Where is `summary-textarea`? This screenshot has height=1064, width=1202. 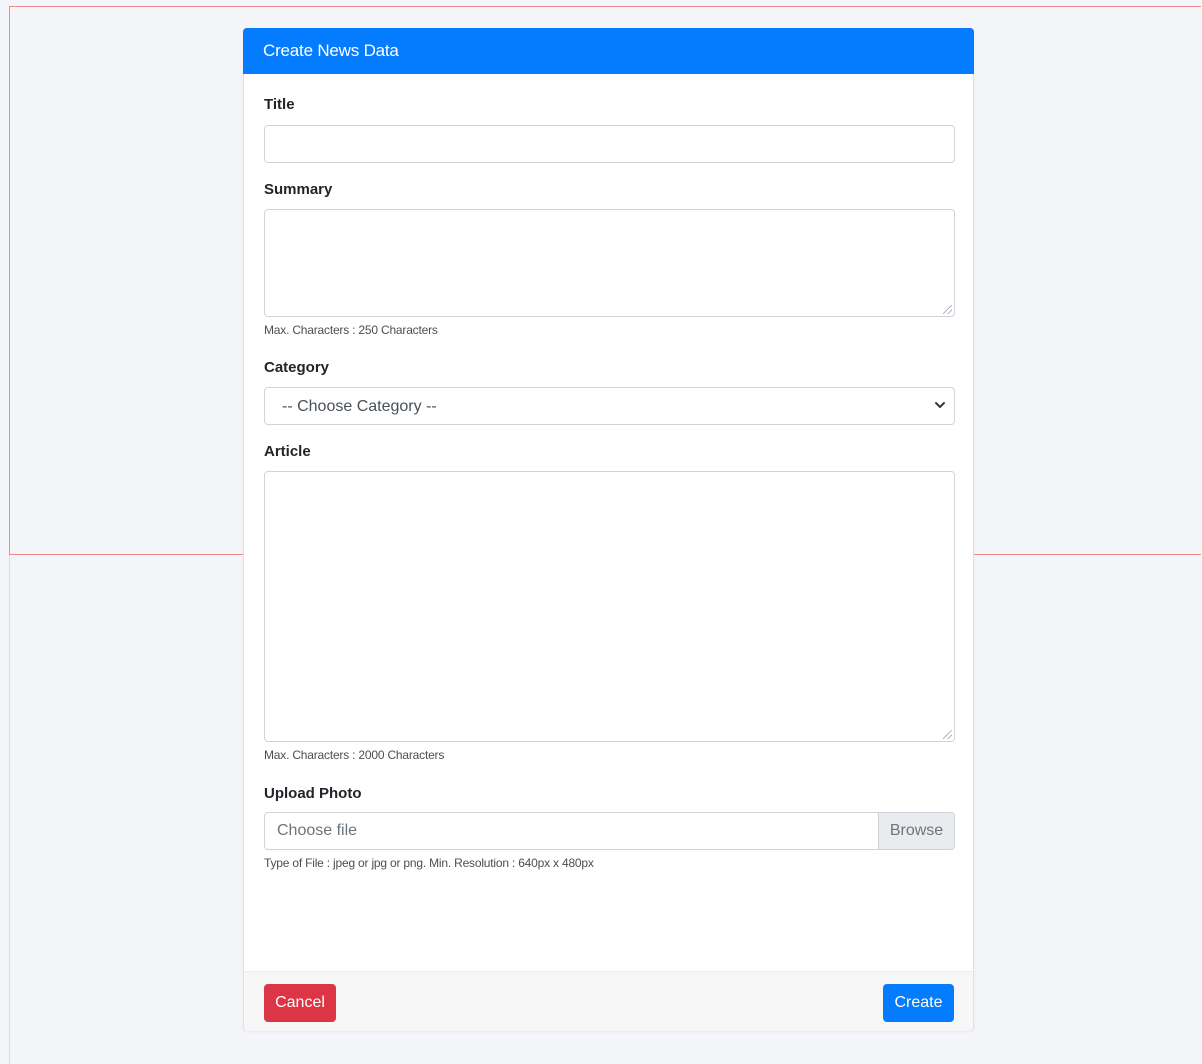
summary-textarea is located at coordinates (609, 263).